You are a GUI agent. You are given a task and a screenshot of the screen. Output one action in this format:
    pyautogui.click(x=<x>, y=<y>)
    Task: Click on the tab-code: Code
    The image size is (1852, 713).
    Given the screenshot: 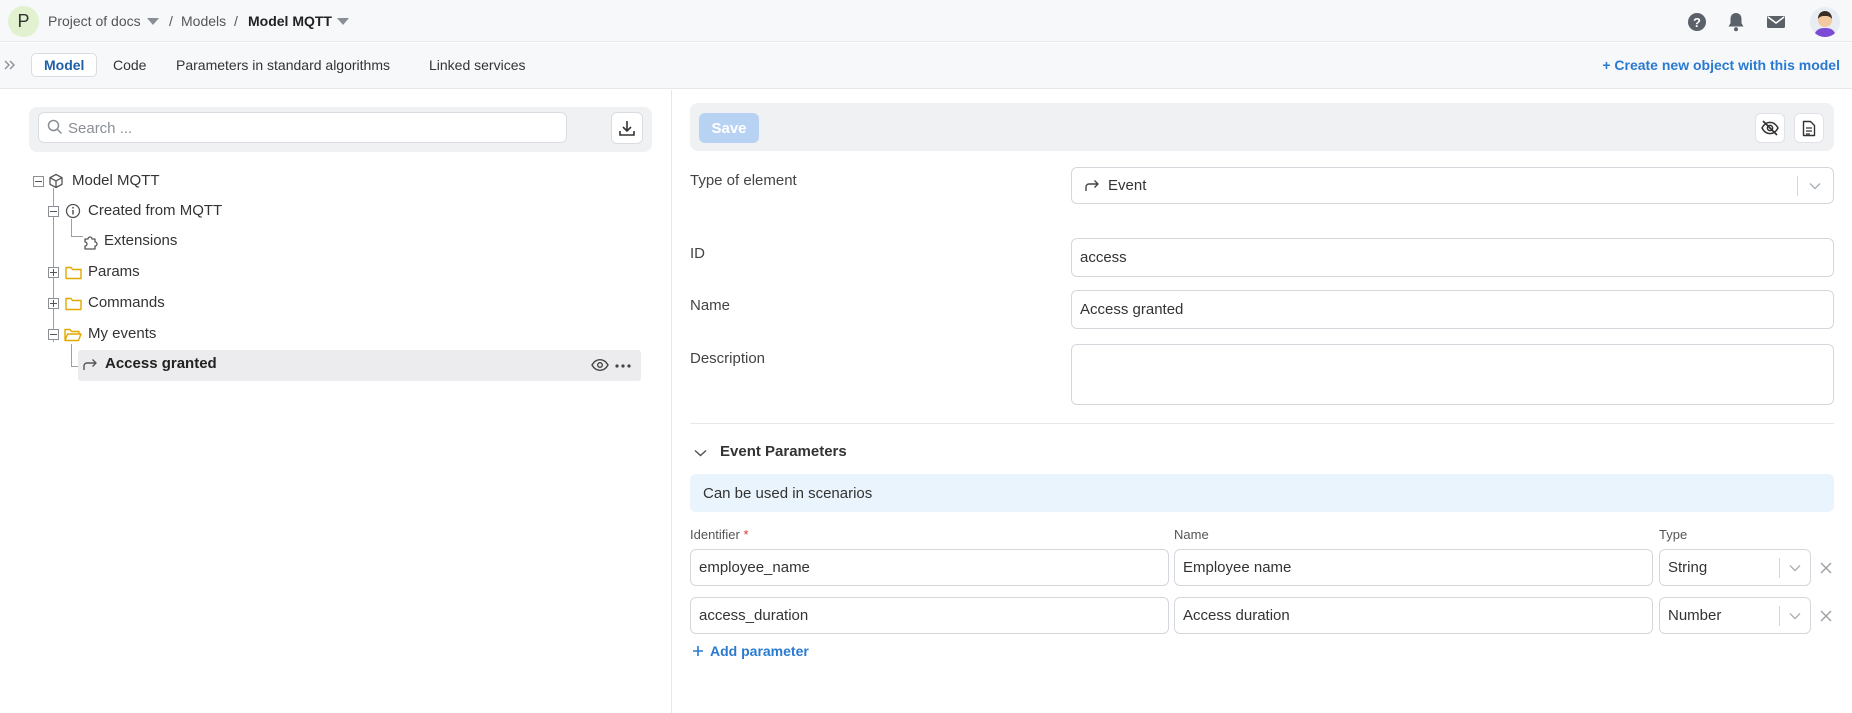 What is the action you would take?
    pyautogui.click(x=129, y=65)
    